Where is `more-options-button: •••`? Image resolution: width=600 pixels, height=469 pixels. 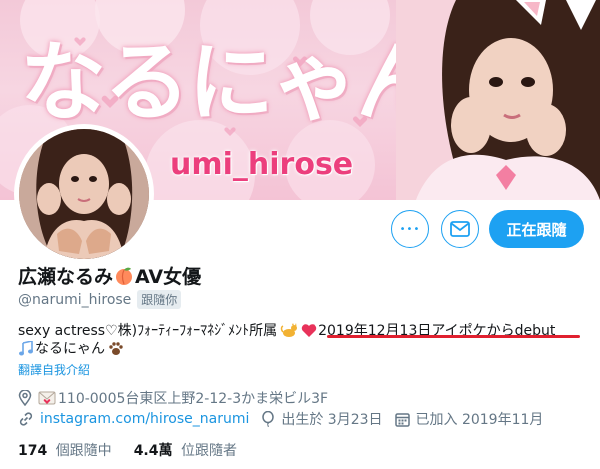 more-options-button: ••• is located at coordinates (410, 229).